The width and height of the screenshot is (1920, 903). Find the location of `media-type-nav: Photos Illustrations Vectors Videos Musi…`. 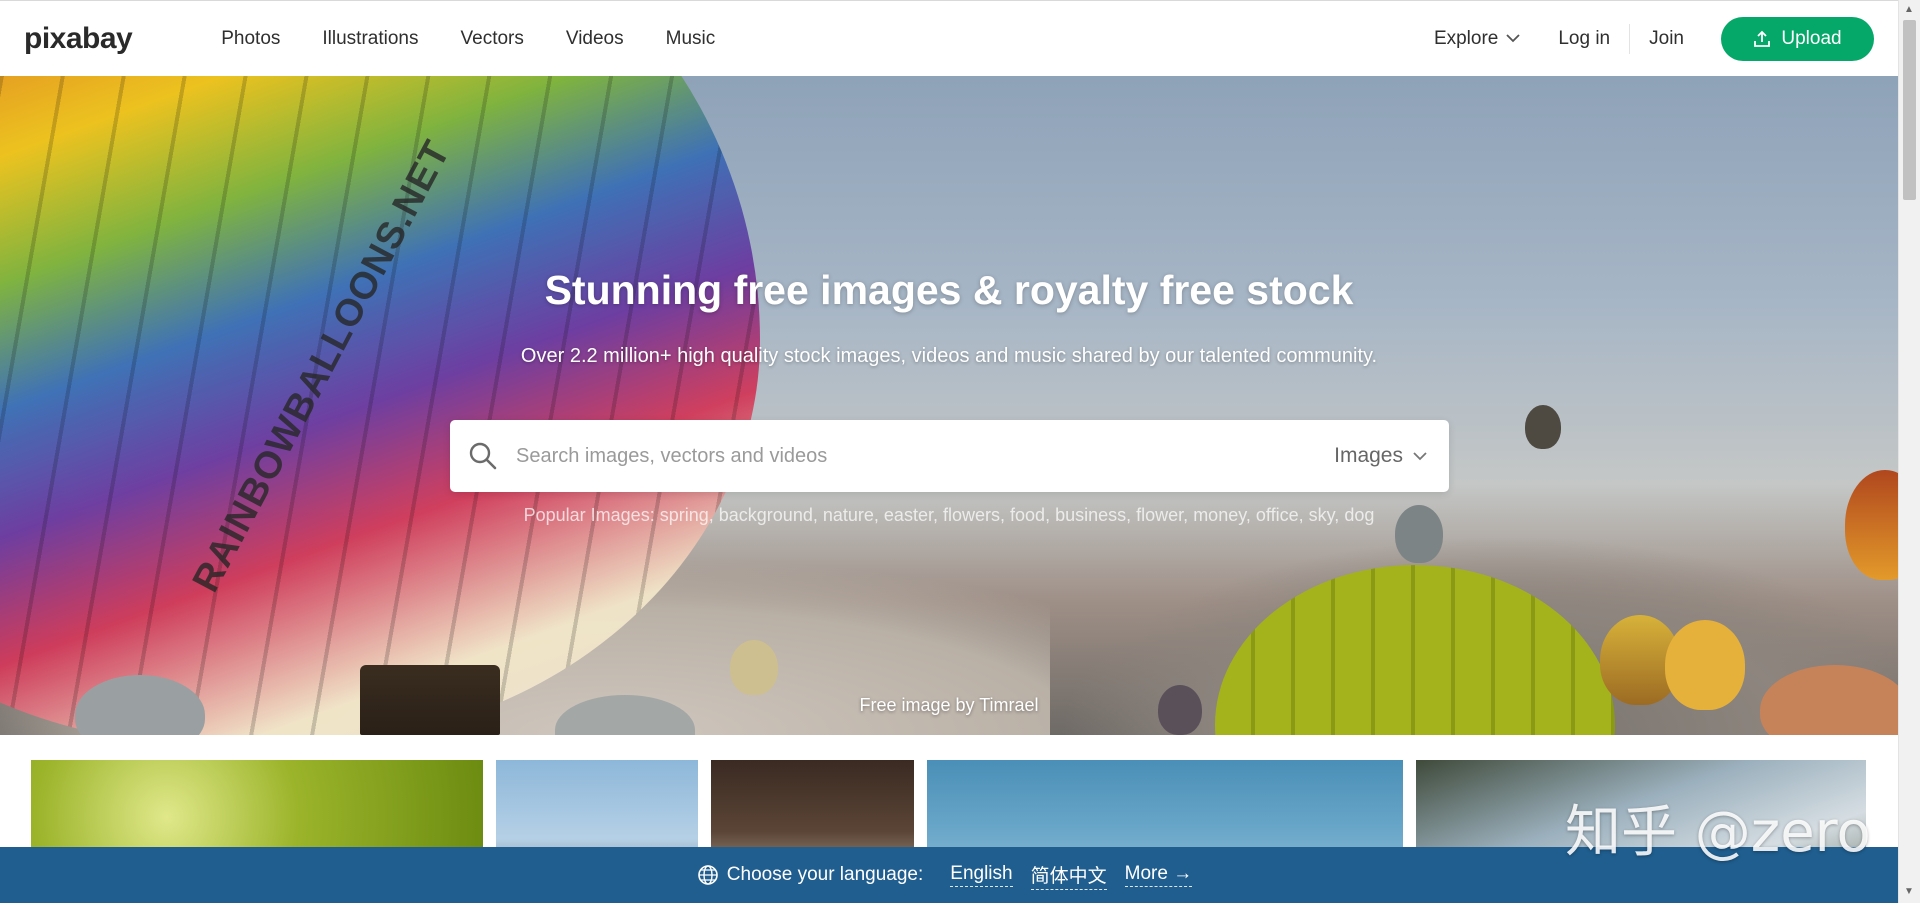

media-type-nav: Photos Illustrations Vectors Videos Musi… is located at coordinates (468, 39).